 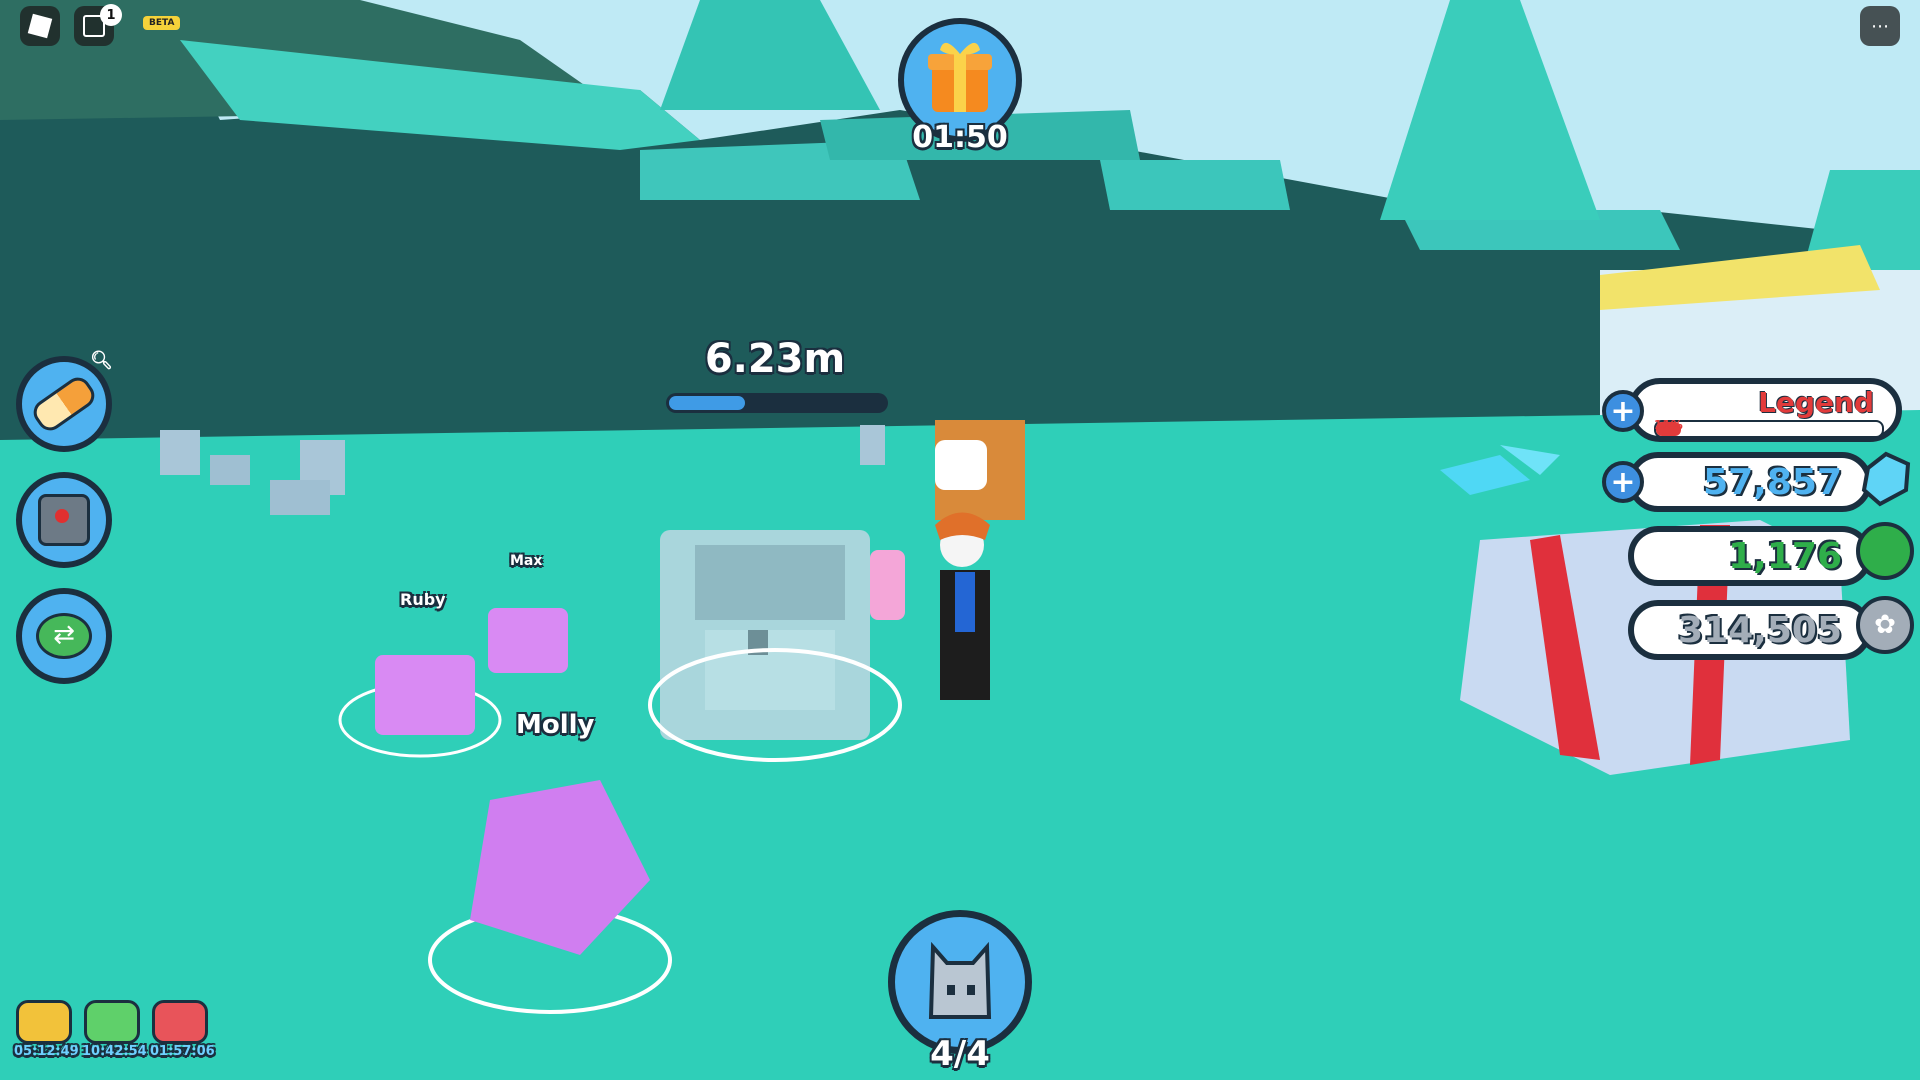 What do you see at coordinates (960, 137) in the screenshot?
I see `gift-timer: 01:50` at bounding box center [960, 137].